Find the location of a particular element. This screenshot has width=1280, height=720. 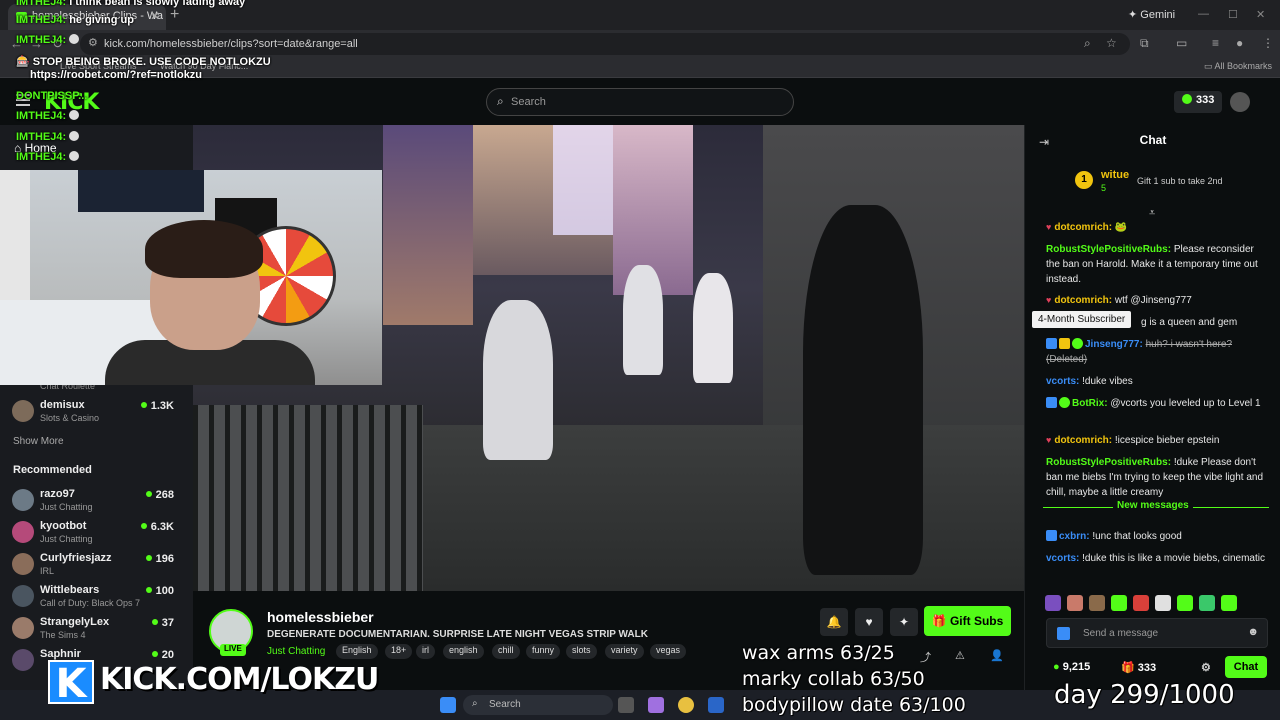

sidebar-item-razo97: razo97 Just Chatting 268 is located at coordinates (101, 501).